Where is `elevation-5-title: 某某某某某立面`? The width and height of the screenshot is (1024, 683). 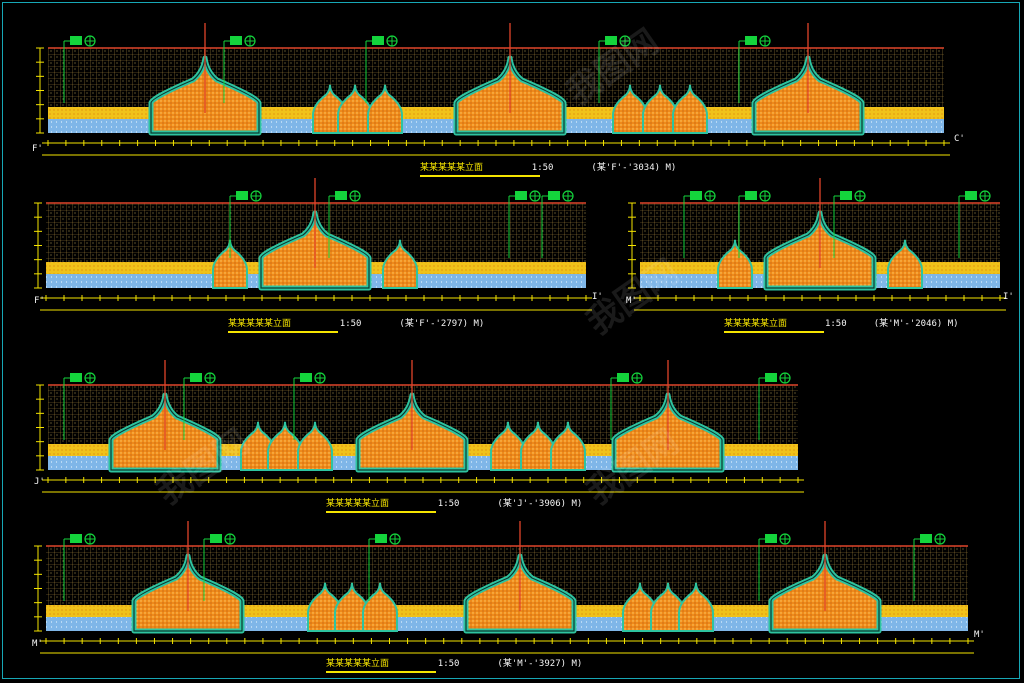 elevation-5-title: 某某某某某立面 is located at coordinates (358, 664).